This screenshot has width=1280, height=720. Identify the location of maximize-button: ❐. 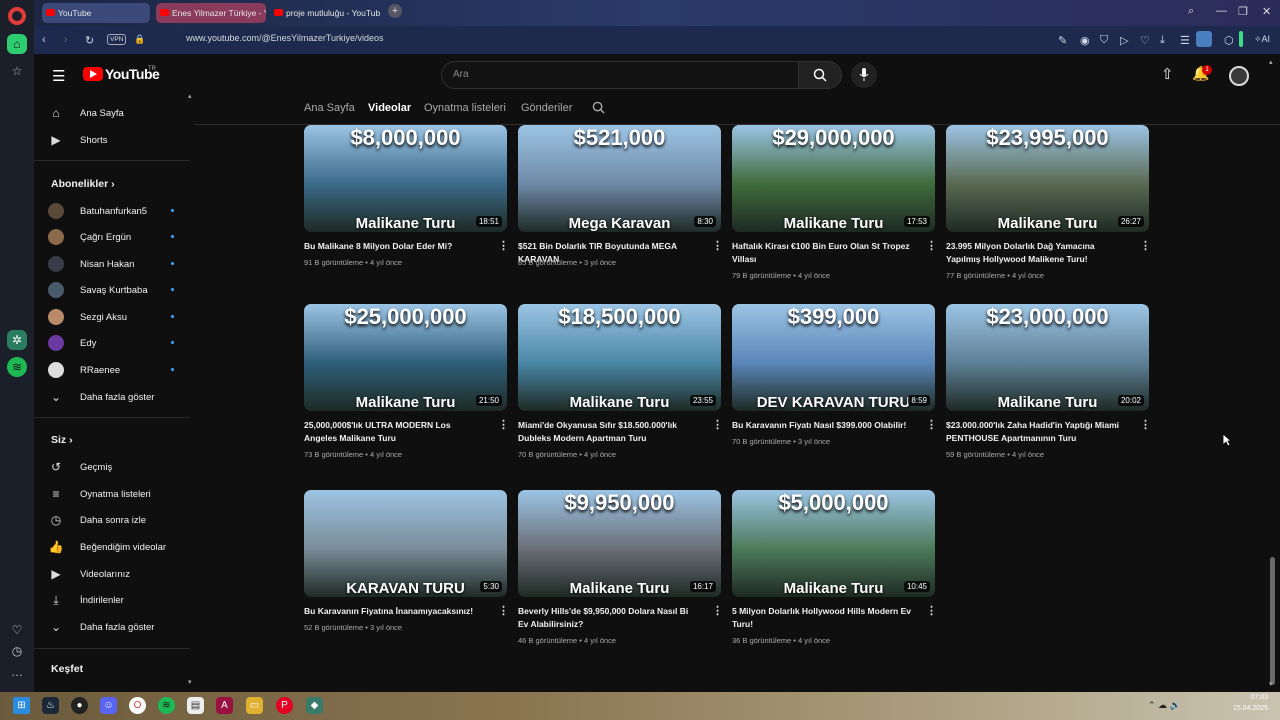
(1243, 11).